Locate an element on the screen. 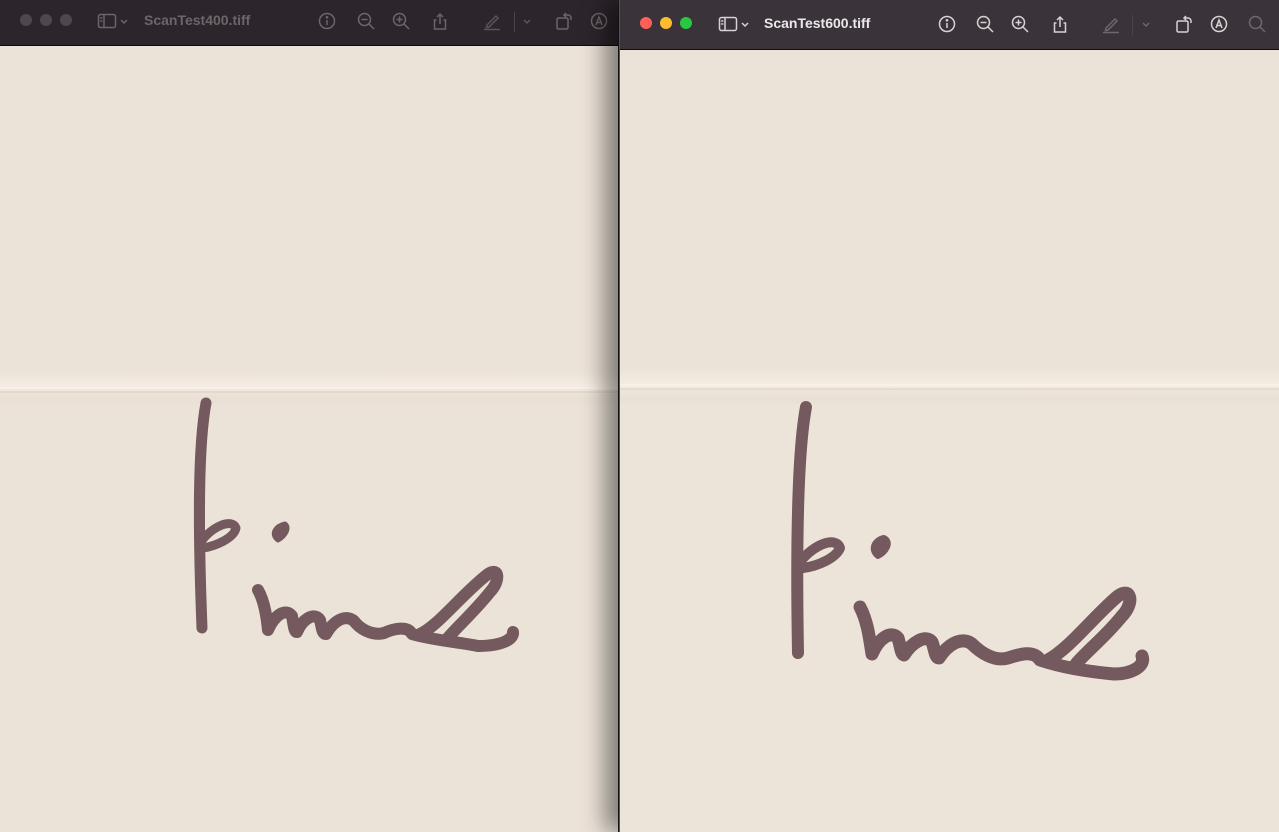  titlebar: ScanTest600.tiff is located at coordinates (949, 25).